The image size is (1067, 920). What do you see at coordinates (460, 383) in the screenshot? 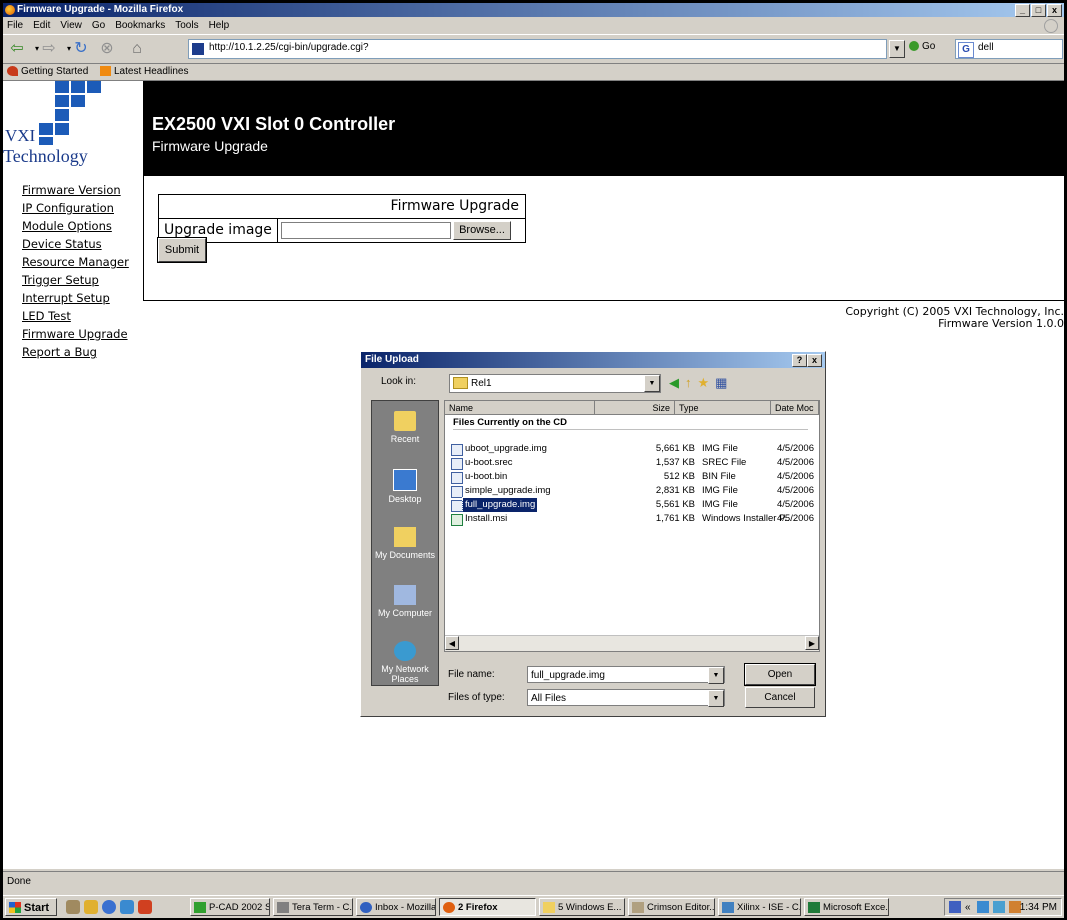
I see `folder-icon` at bounding box center [460, 383].